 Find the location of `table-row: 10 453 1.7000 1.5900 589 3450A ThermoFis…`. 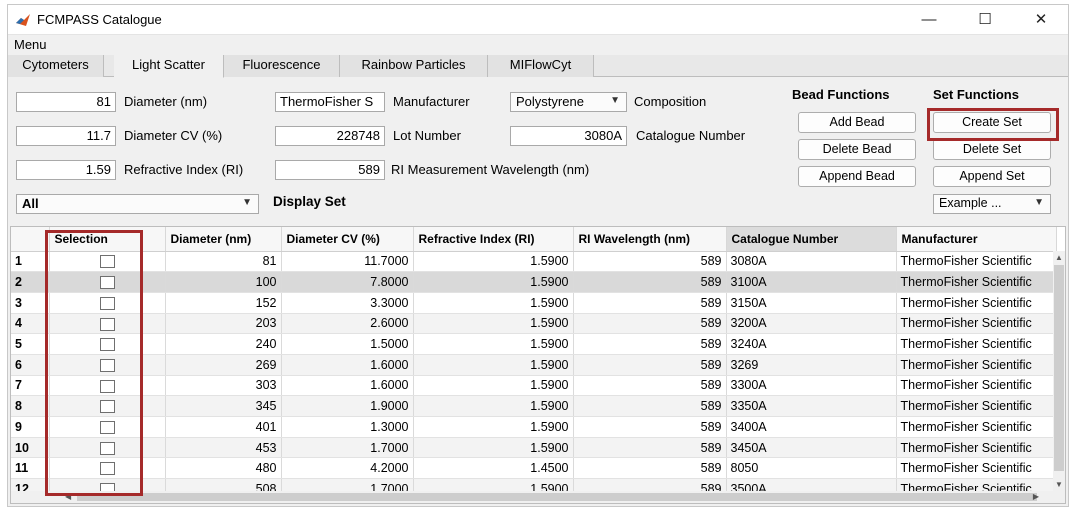

table-row: 10 453 1.7000 1.5900 589 3450A ThermoFis… is located at coordinates (534, 448).